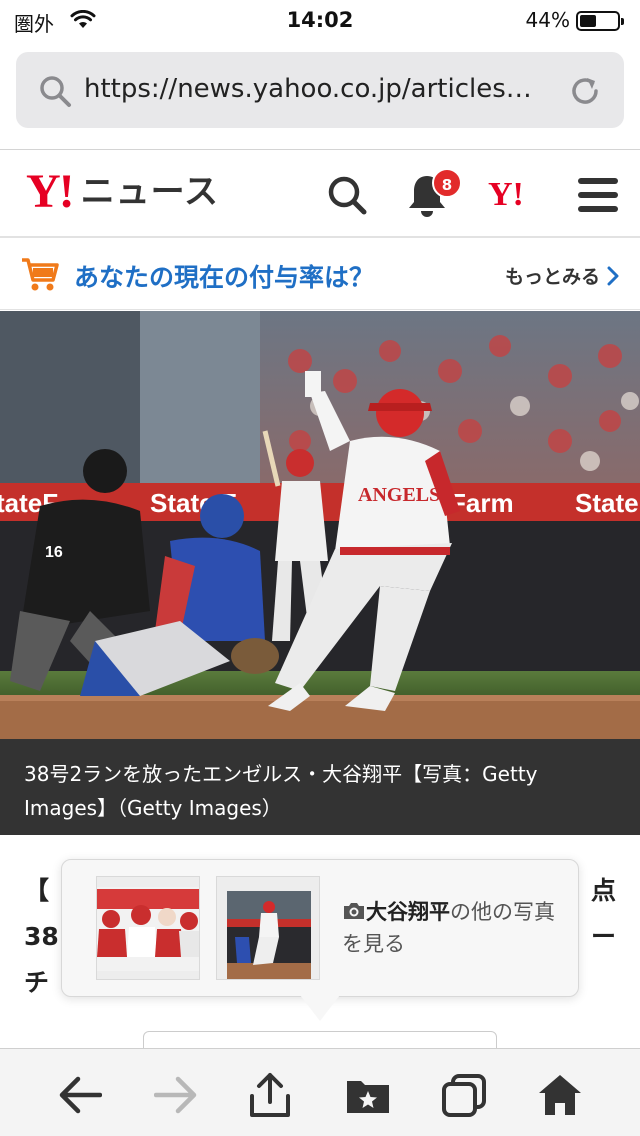 This screenshot has height=1136, width=640. What do you see at coordinates (54, 552) in the screenshot?
I see `umpire-number: 16` at bounding box center [54, 552].